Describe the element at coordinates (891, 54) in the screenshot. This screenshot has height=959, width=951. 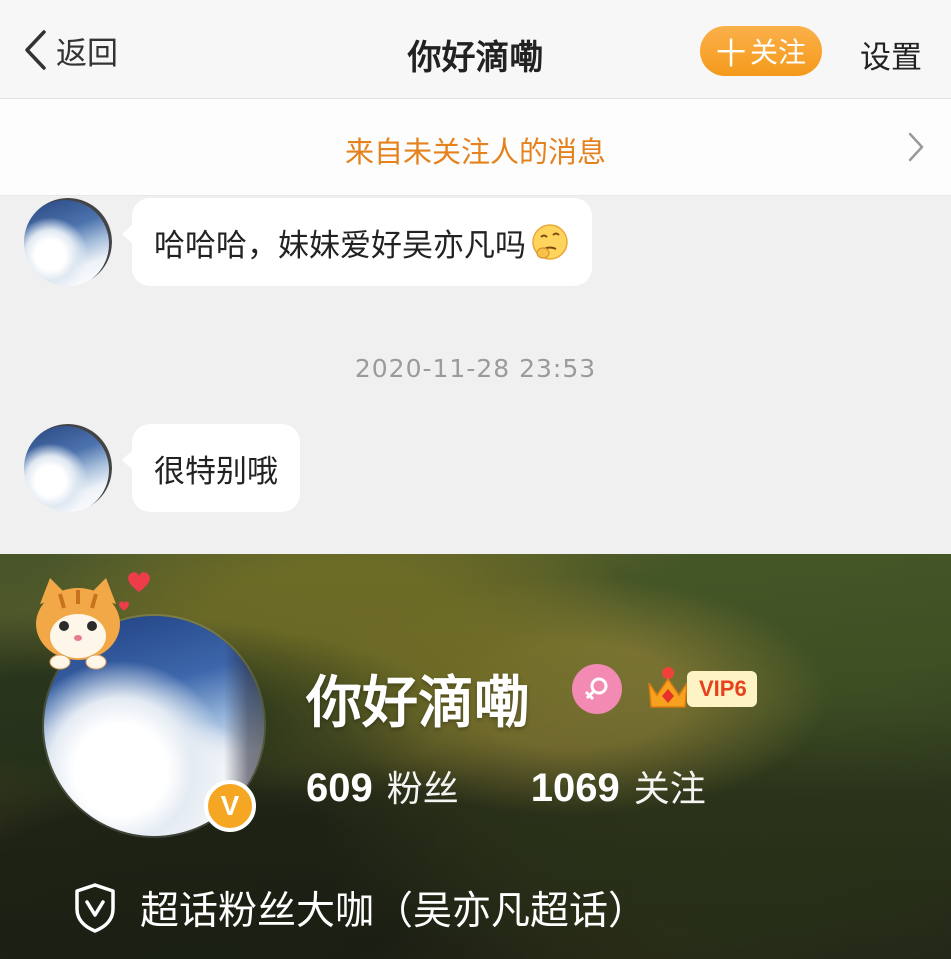
I see `settings-button: 设置` at that location.